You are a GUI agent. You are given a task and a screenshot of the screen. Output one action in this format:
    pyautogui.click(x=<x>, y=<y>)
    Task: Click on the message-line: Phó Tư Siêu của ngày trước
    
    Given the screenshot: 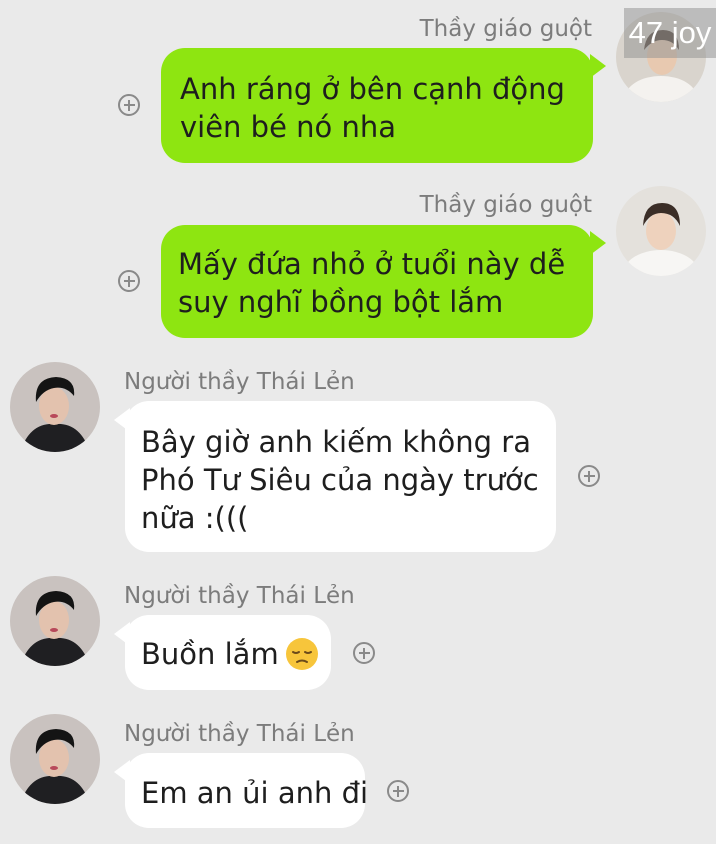 What is the action you would take?
    pyautogui.click(x=340, y=480)
    